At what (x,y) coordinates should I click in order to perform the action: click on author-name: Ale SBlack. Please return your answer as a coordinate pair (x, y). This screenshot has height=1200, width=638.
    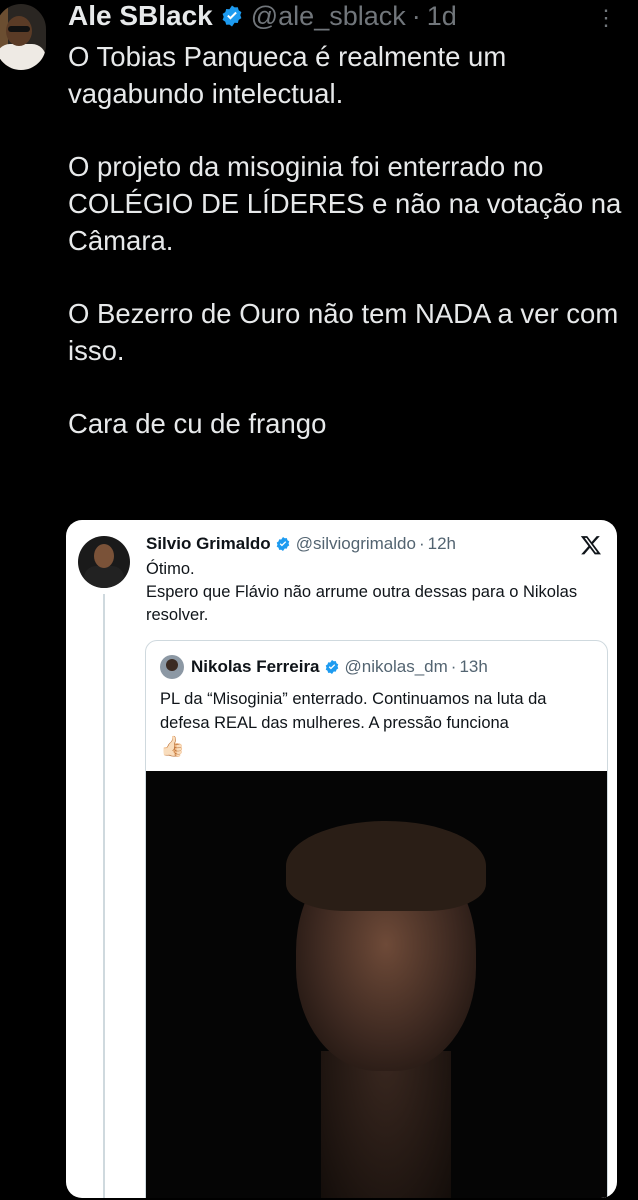
    Looking at the image, I should click on (140, 16).